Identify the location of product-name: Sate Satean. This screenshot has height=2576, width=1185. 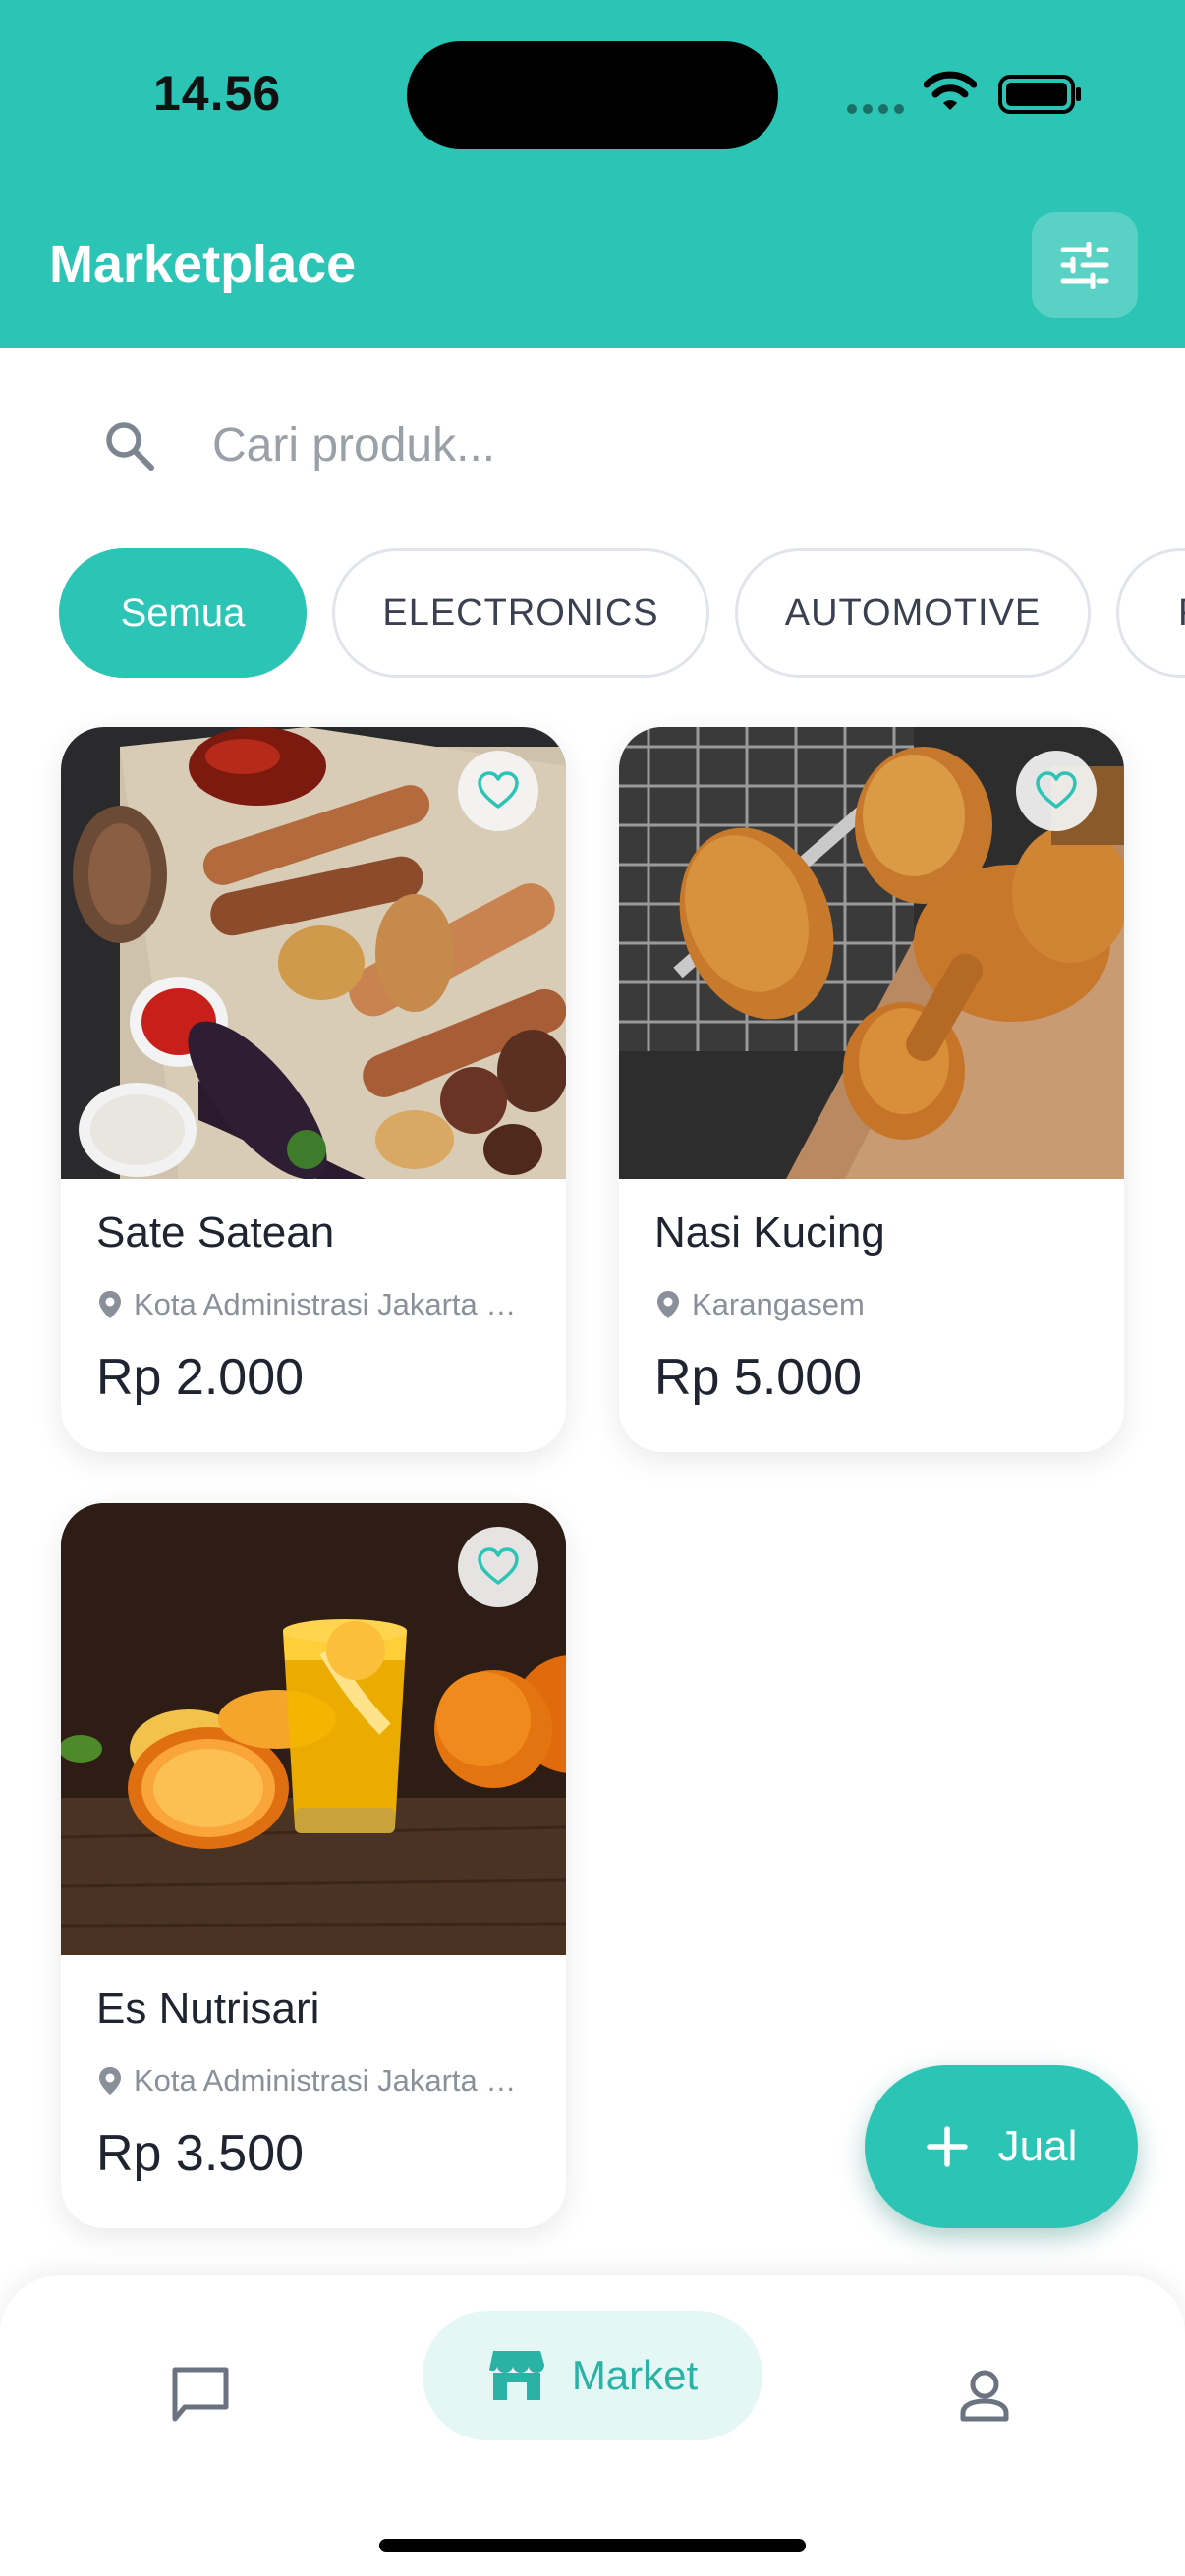
(216, 1232).